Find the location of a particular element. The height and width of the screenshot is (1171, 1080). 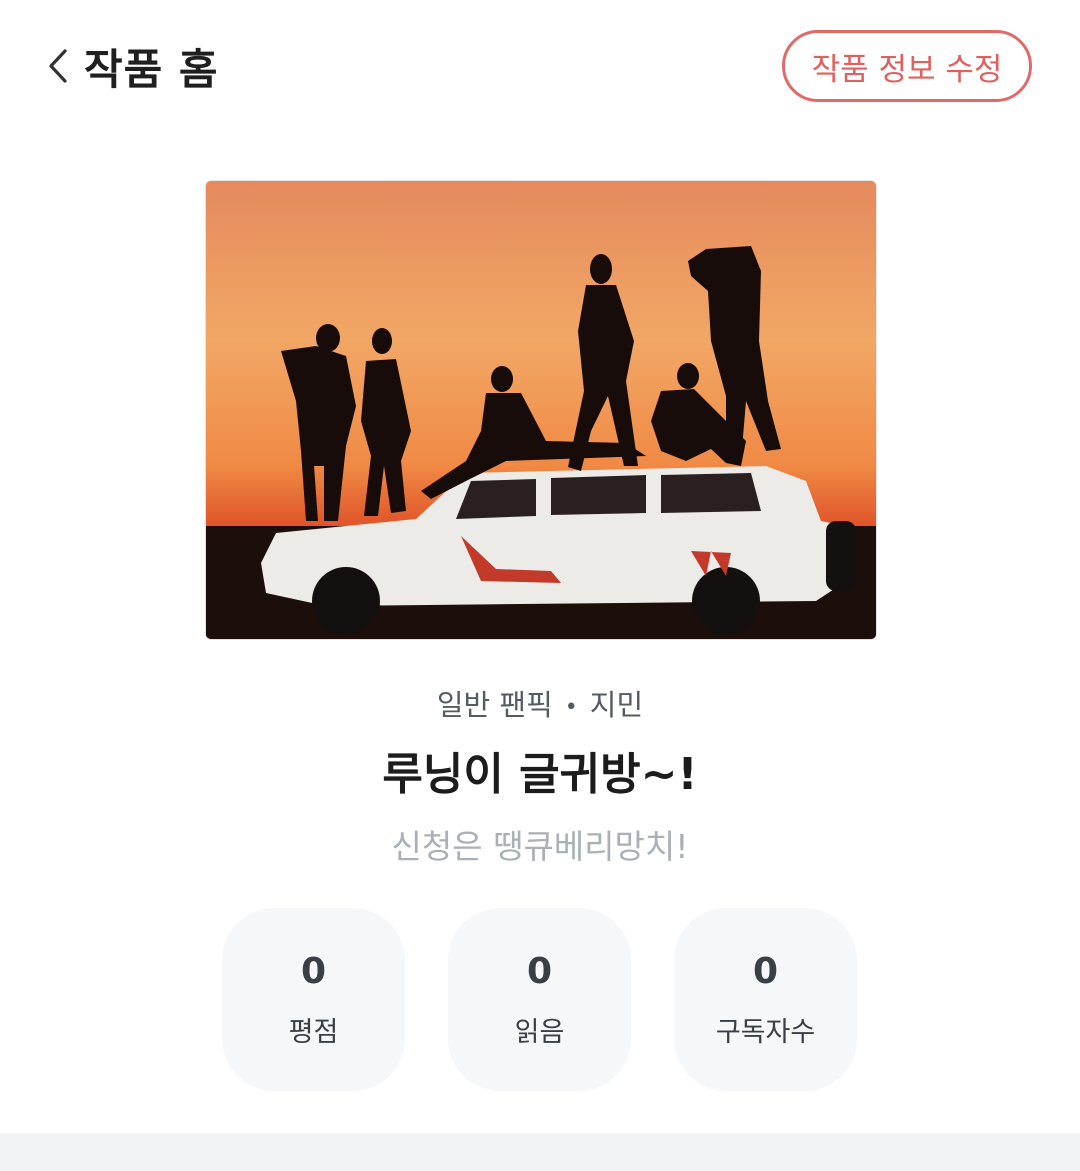

work-description: 신청은 땡큐베리망치! is located at coordinates (540, 846).